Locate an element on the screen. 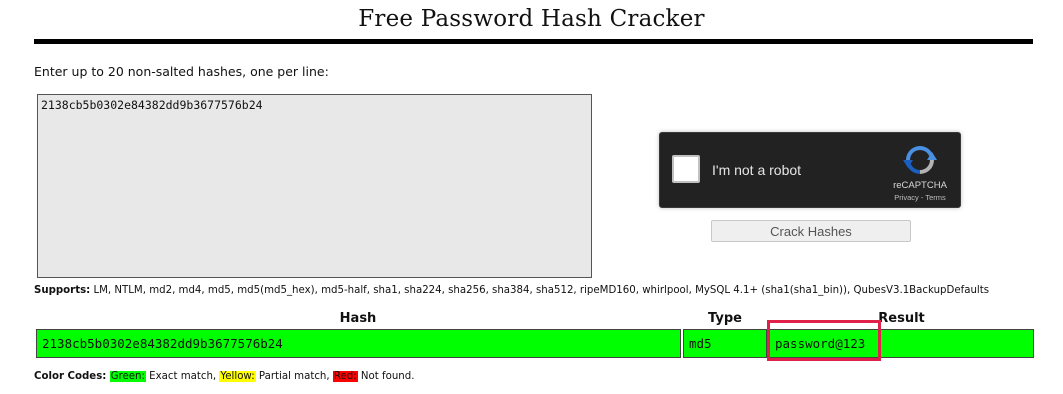 The image size is (1063, 394). title-divider is located at coordinates (533, 41).